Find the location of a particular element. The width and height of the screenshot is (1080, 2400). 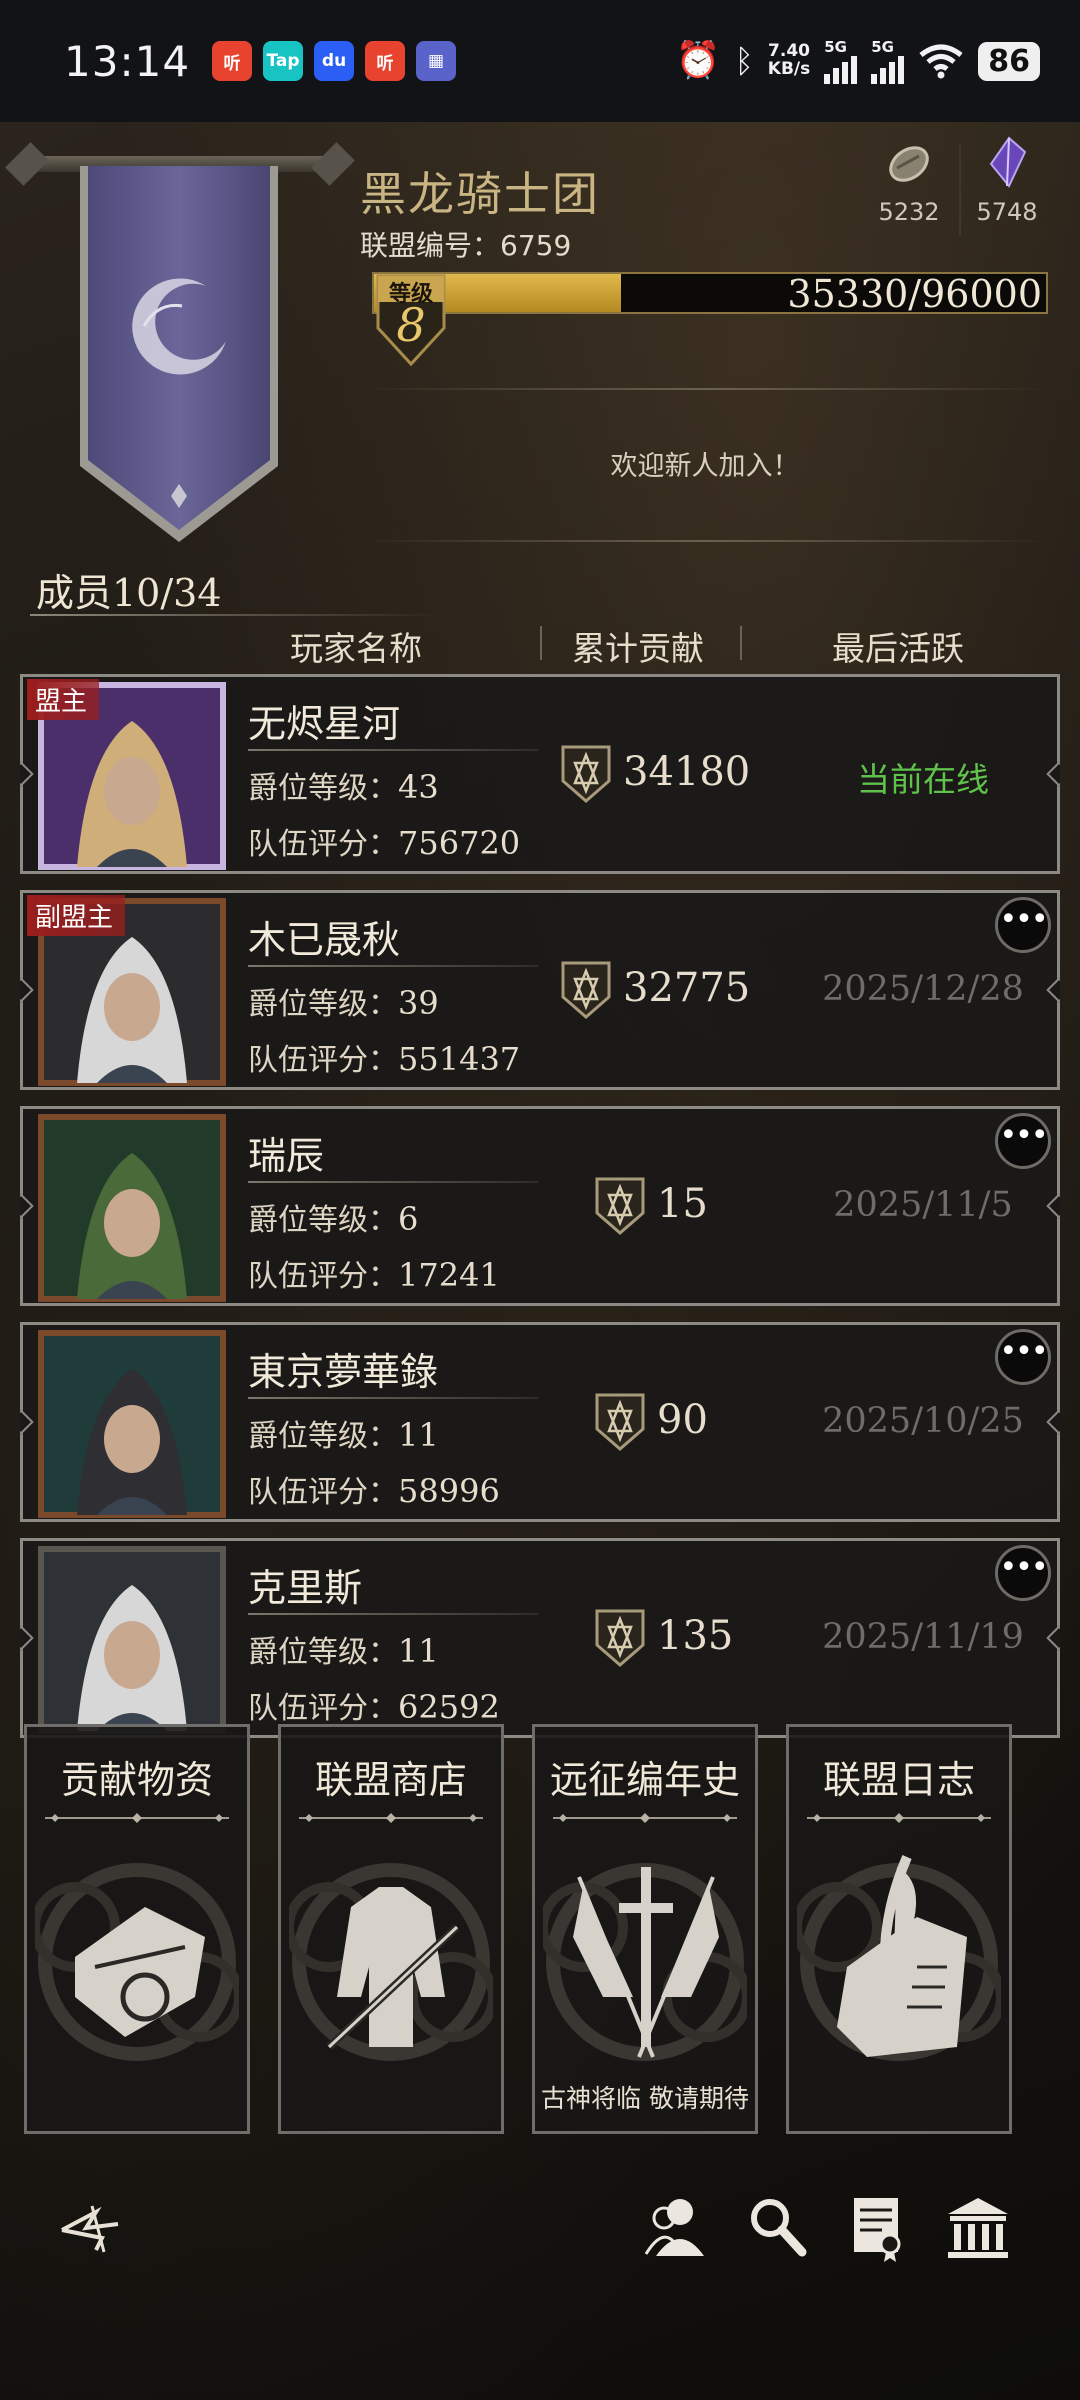

player-contribution: 135 is located at coordinates (695, 1636).